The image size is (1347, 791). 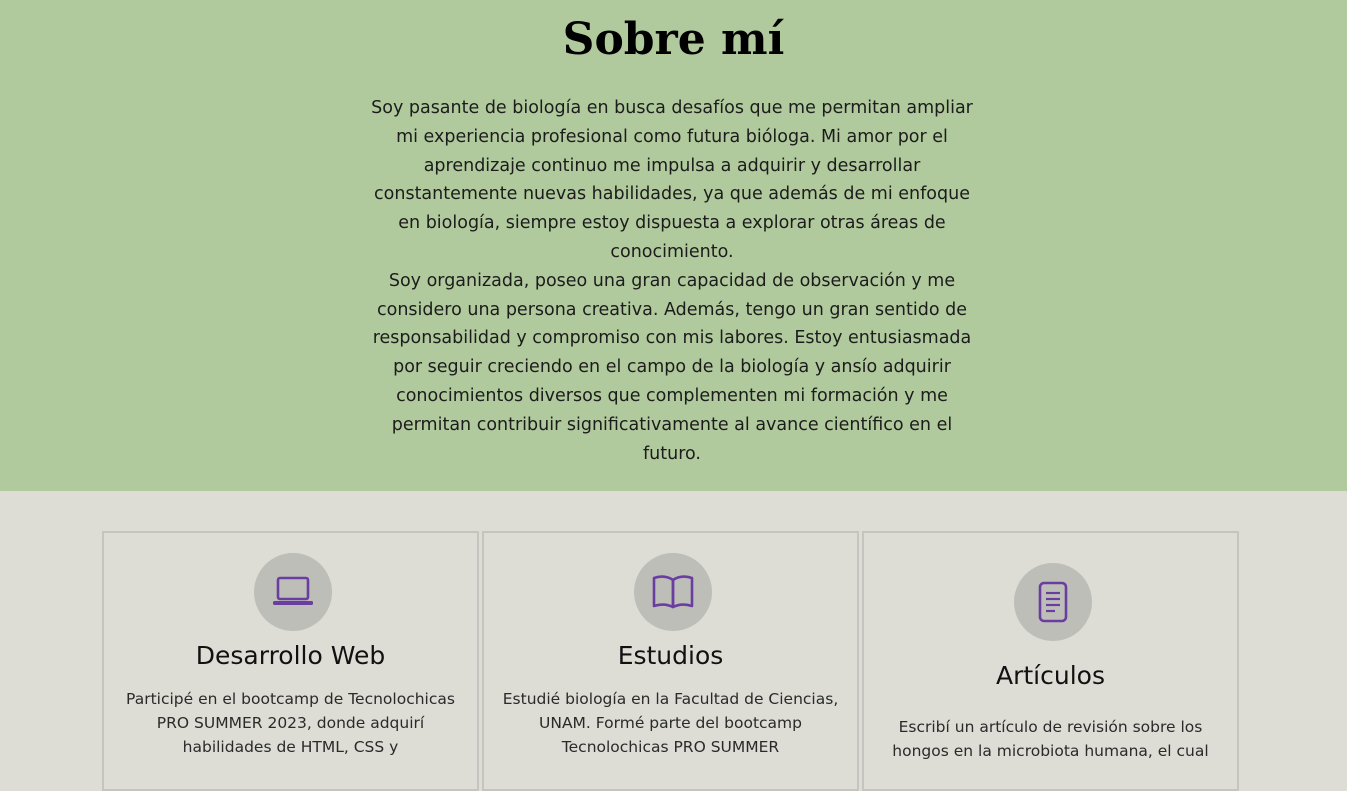 I want to click on document-icon, so click(x=1053, y=602).